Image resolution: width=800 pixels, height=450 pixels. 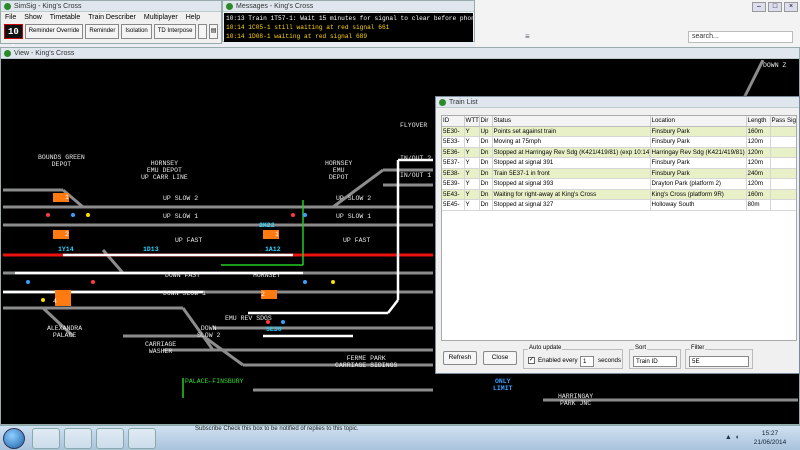 What do you see at coordinates (14, 438) in the screenshot?
I see `start-button` at bounding box center [14, 438].